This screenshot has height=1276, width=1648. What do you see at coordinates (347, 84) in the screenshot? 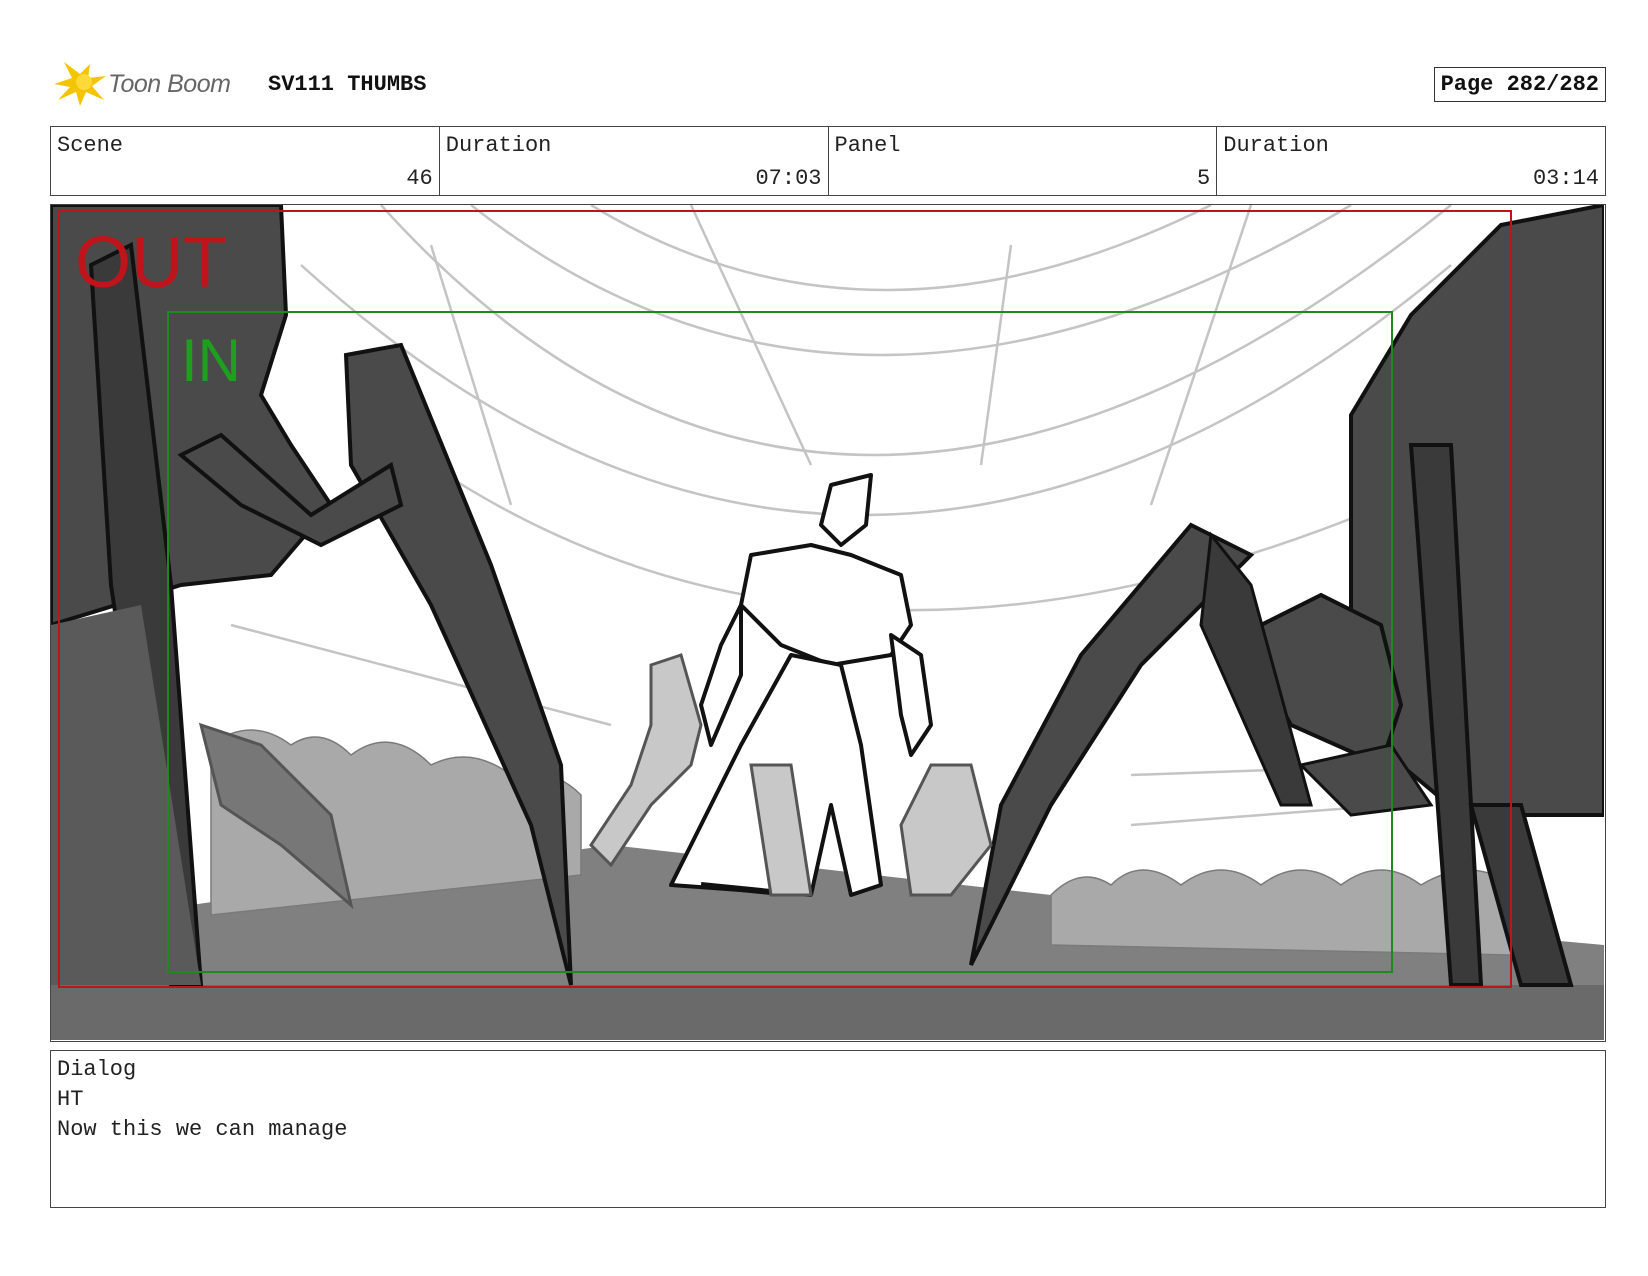
I see `project-title: SV111 THUMBS` at bounding box center [347, 84].